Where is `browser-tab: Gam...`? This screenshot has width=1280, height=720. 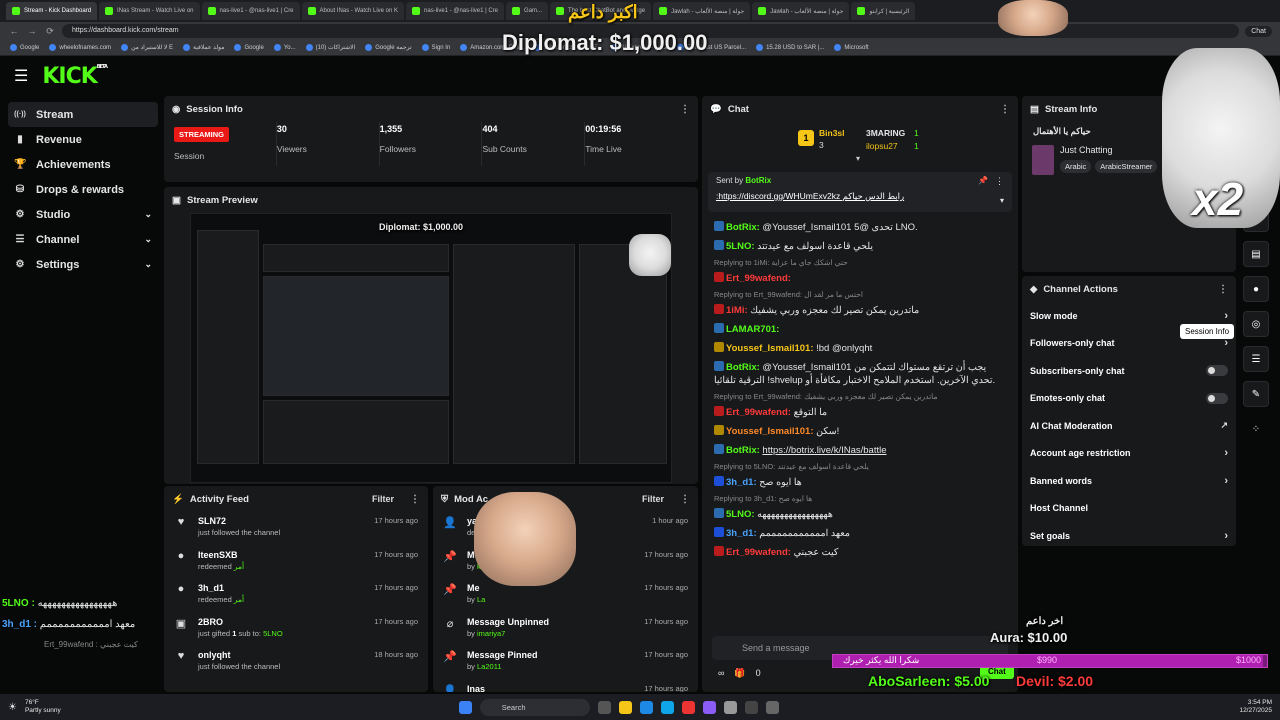
browser-tab: Gam... is located at coordinates (527, 11).